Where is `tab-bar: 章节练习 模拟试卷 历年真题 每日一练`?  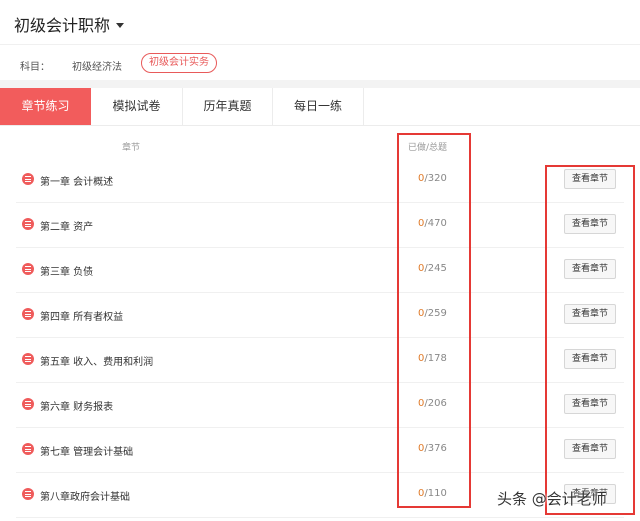 tab-bar: 章节练习 模拟试卷 历年真题 每日一练 is located at coordinates (320, 107).